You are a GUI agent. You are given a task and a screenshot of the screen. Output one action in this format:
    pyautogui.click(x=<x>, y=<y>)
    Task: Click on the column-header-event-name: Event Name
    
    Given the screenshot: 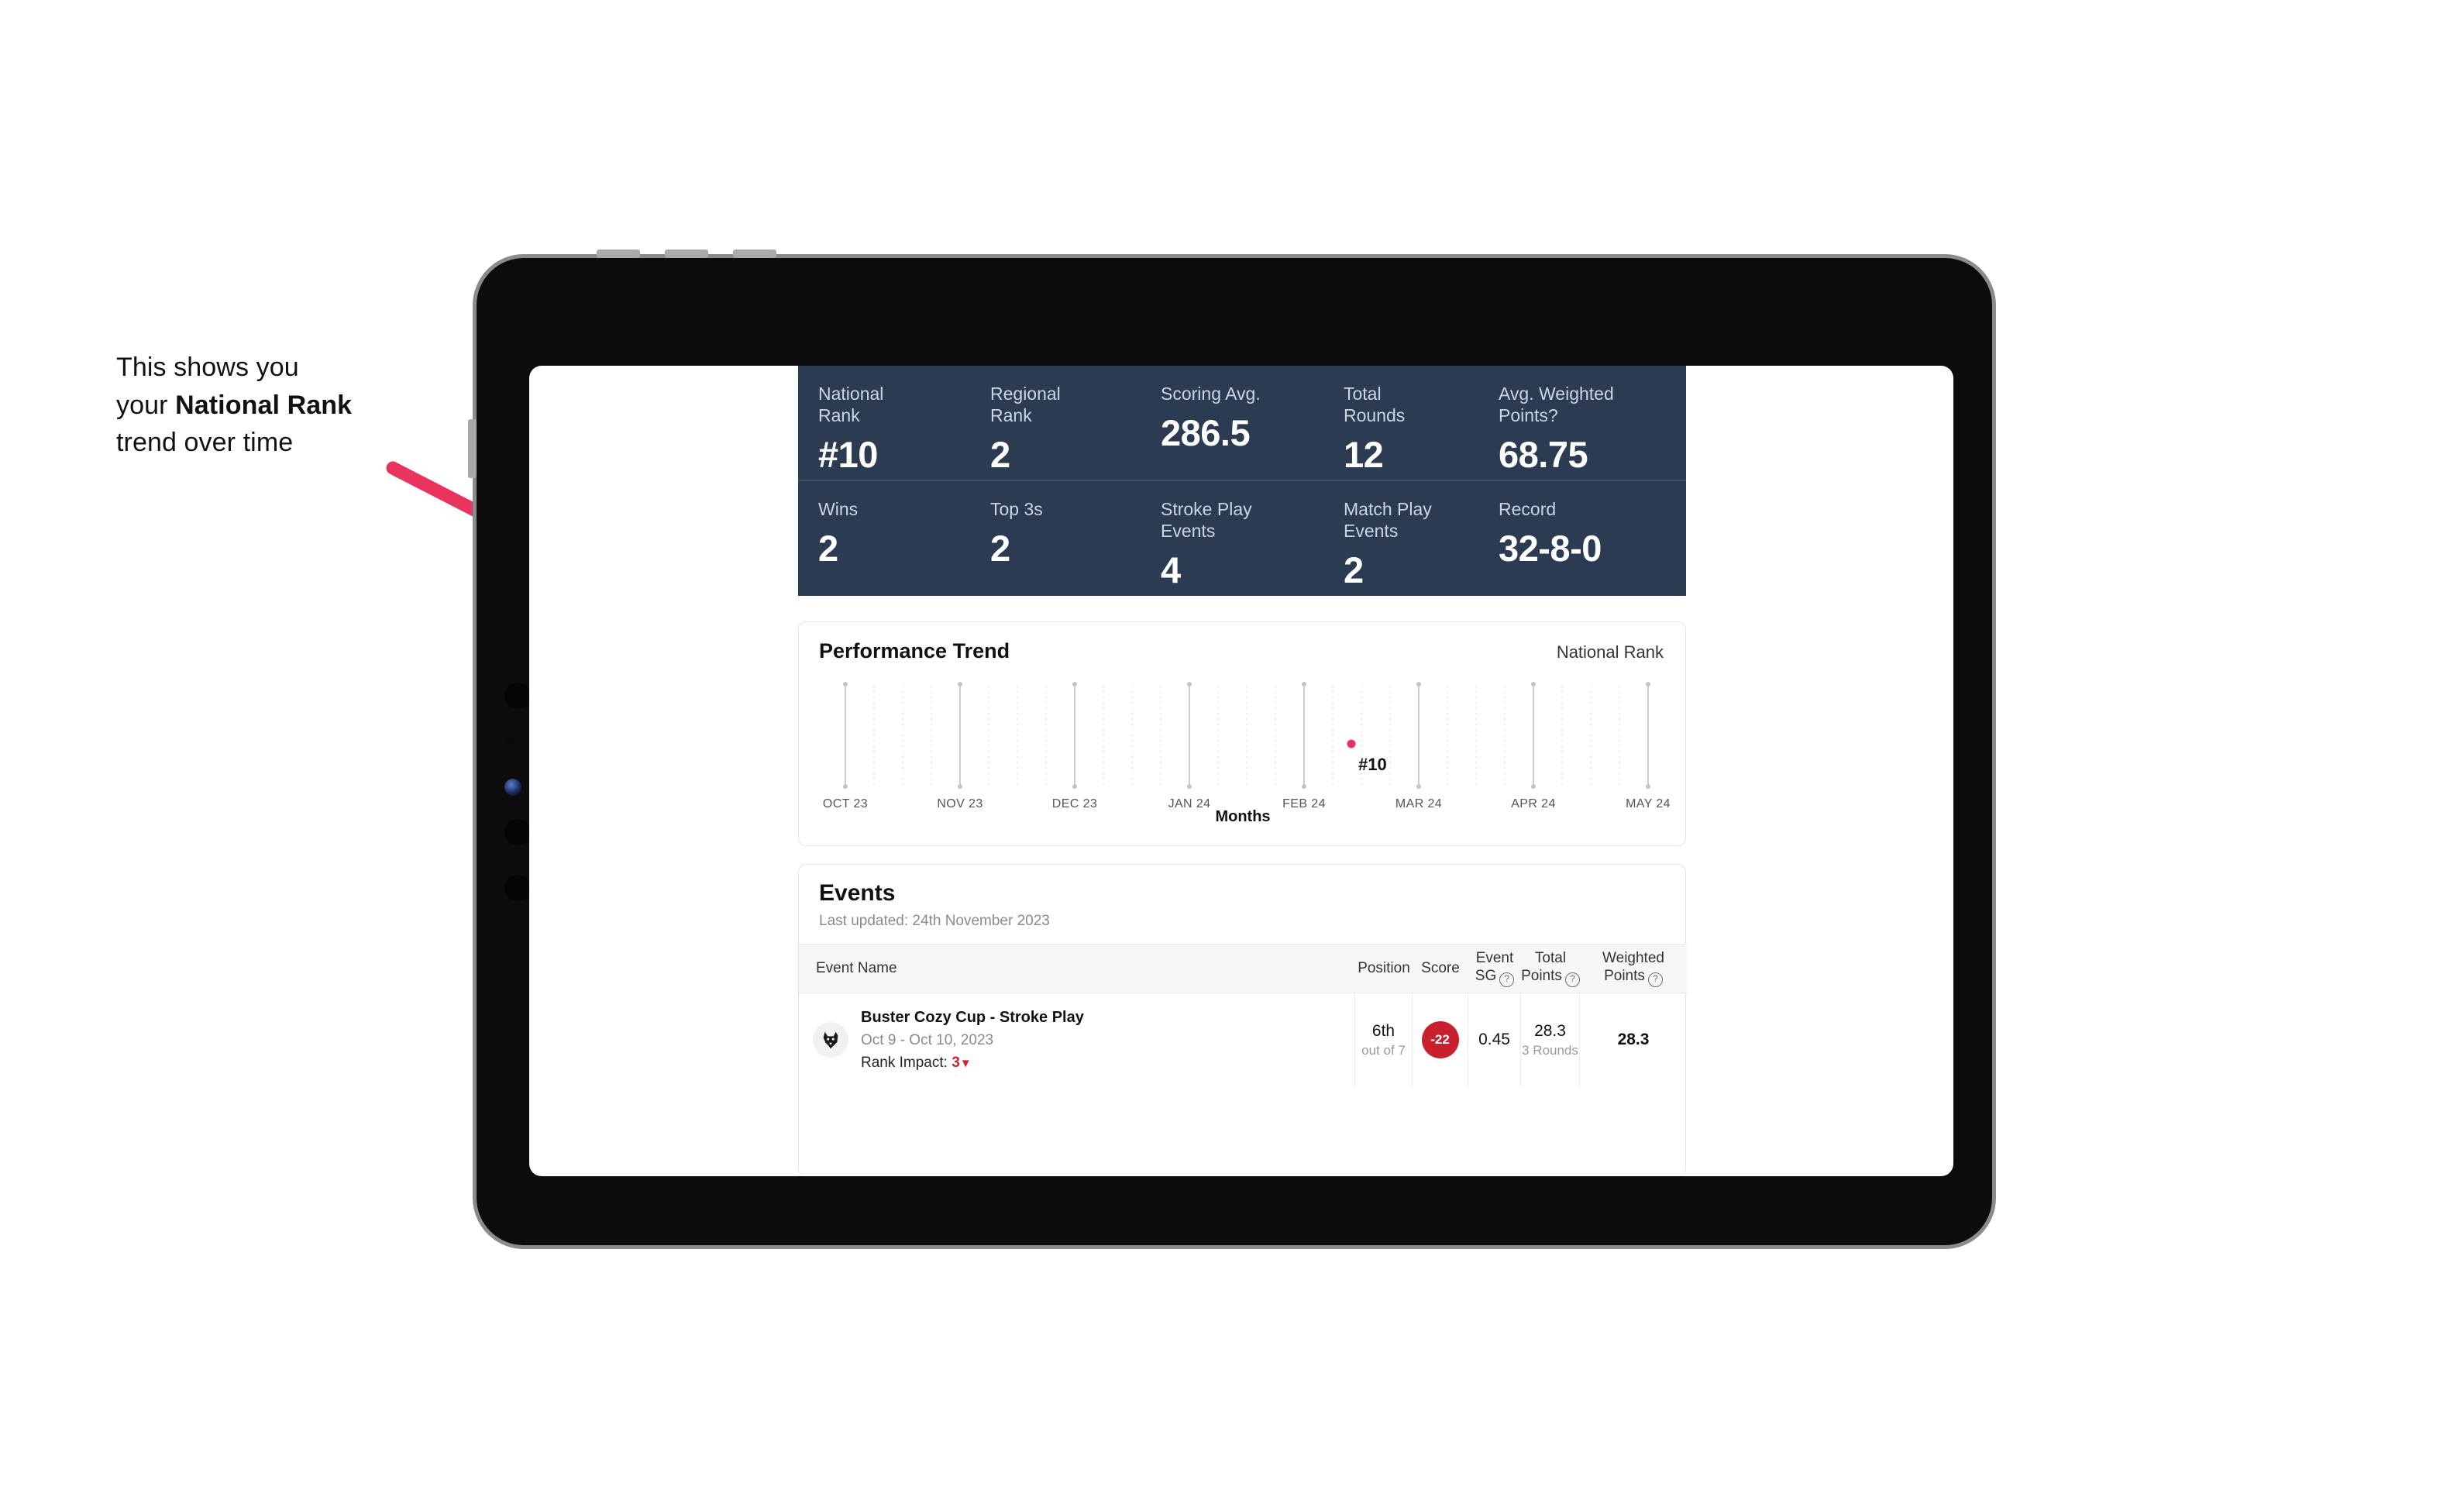 What is the action you would take?
    pyautogui.click(x=1077, y=969)
    